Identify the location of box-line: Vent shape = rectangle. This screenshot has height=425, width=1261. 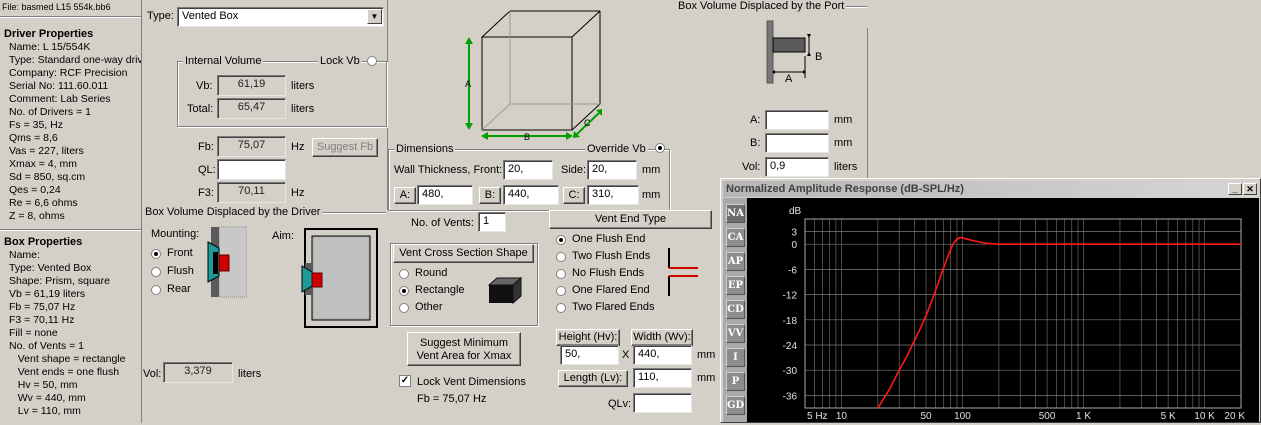
(67, 359).